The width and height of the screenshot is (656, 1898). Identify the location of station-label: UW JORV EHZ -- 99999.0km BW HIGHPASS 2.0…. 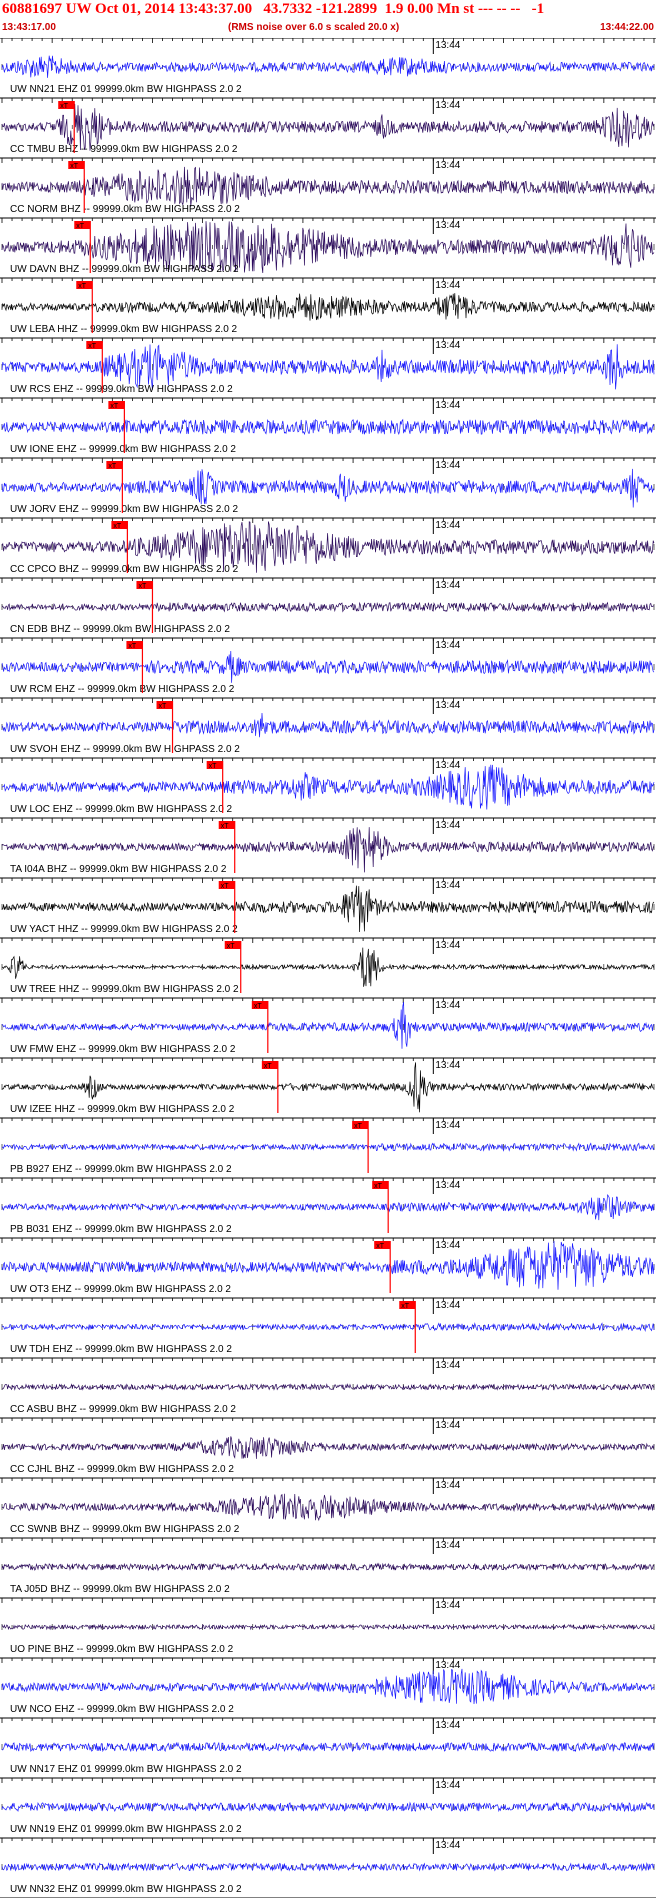
(124, 509).